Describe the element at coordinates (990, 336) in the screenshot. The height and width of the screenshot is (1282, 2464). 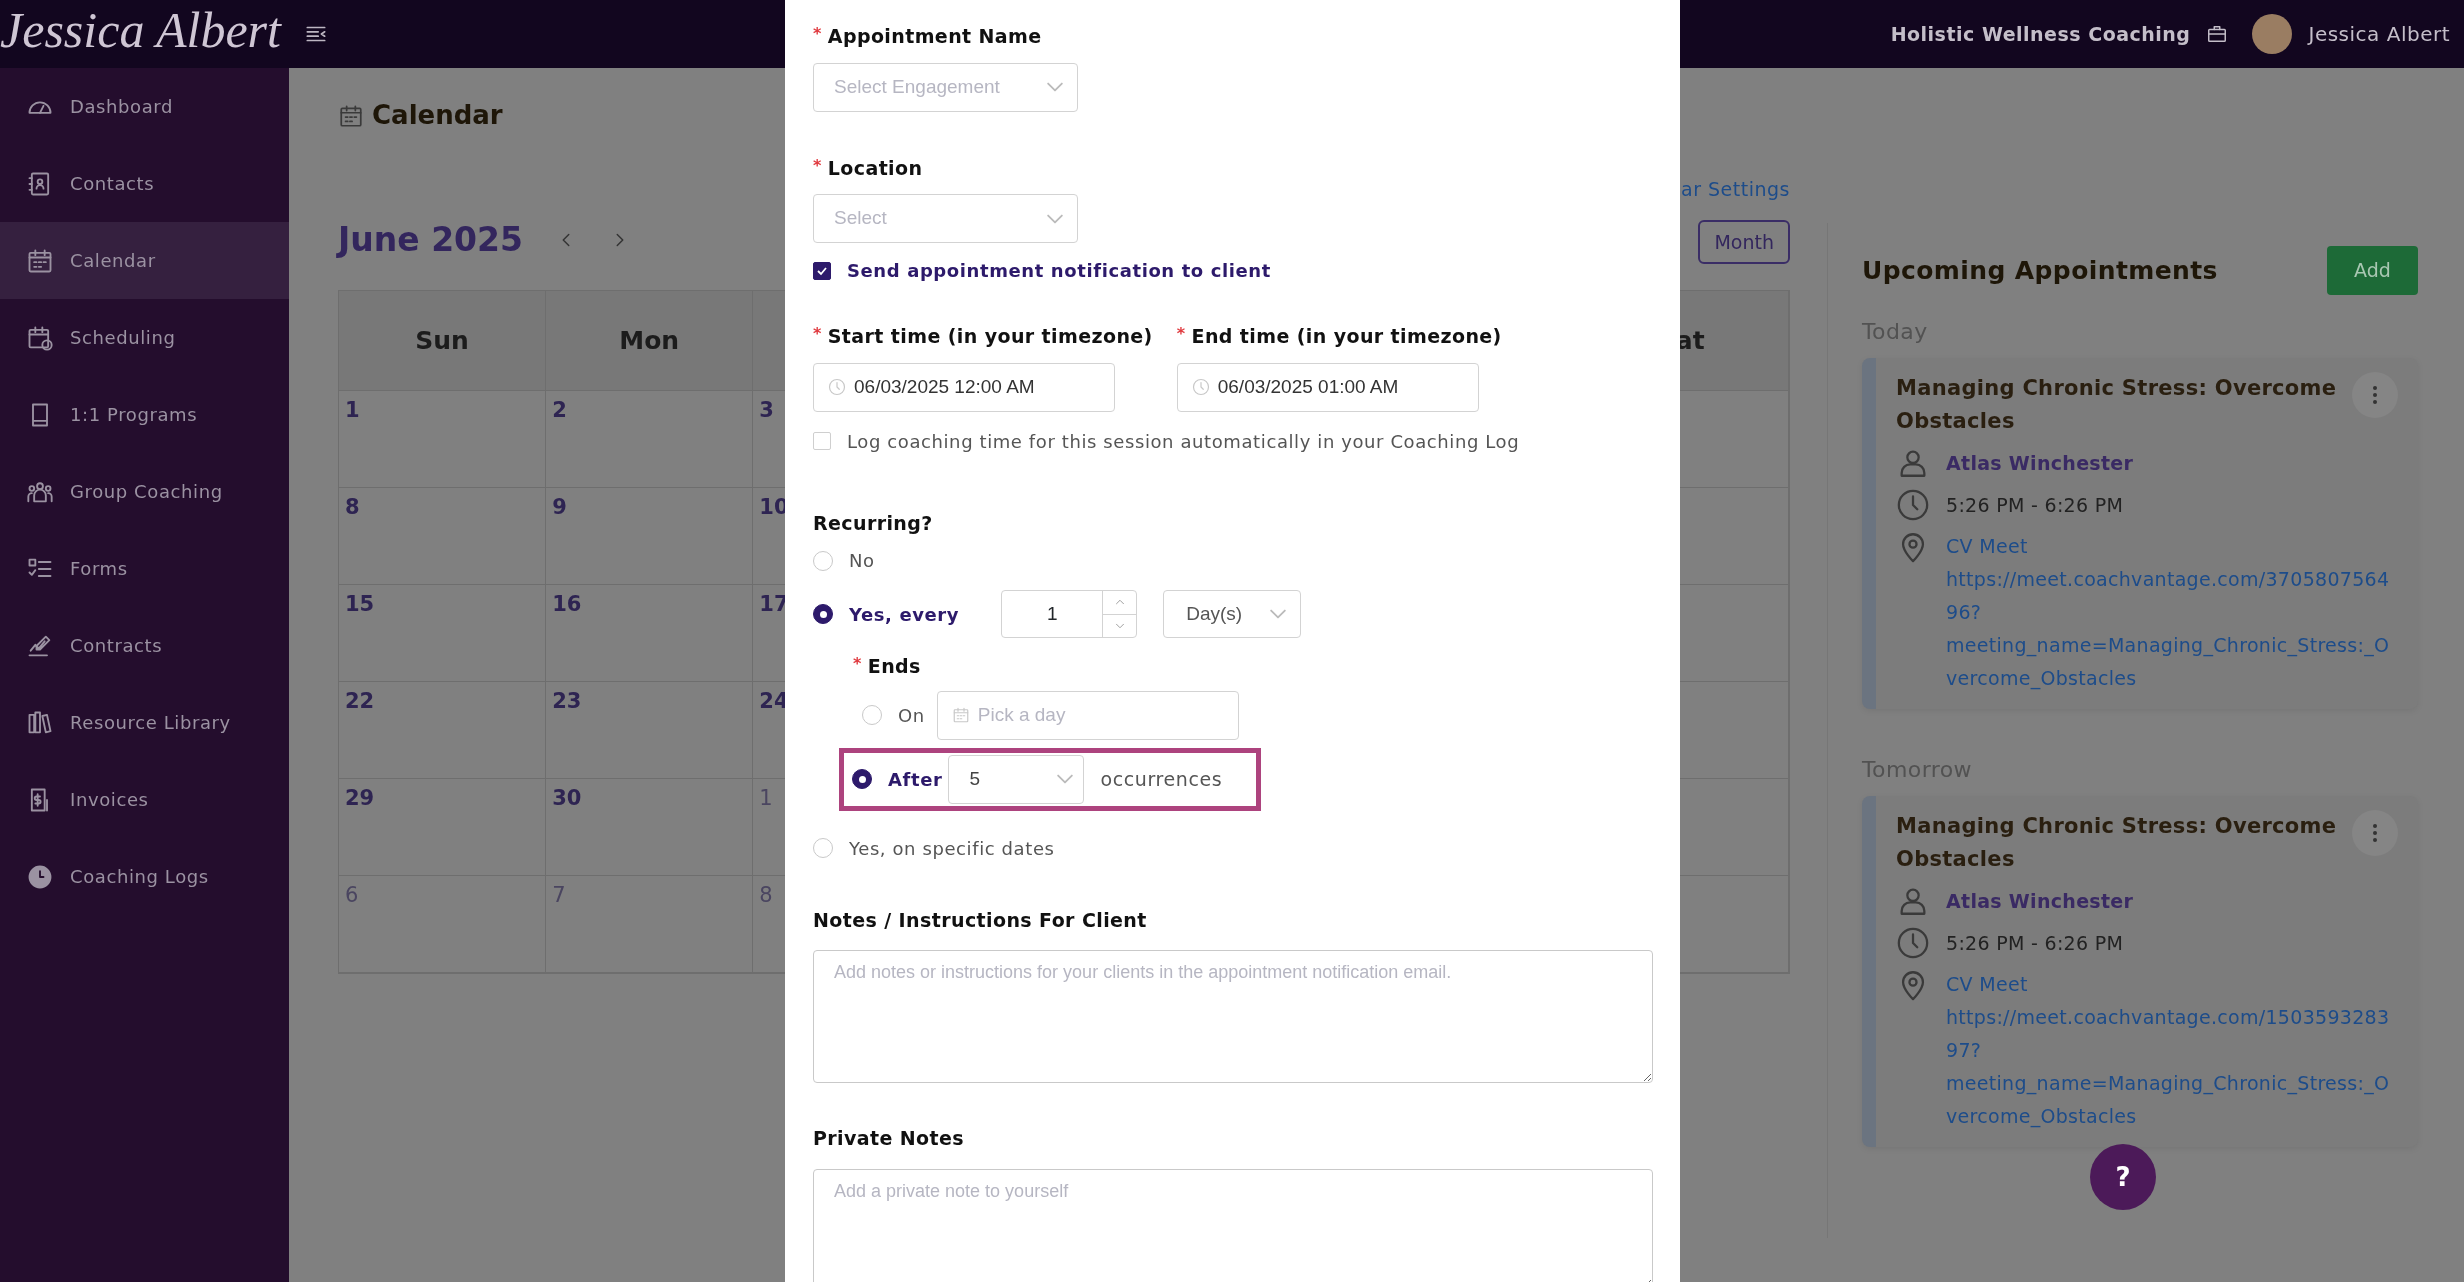
I see `label-text: Start time (in your timezone)` at that location.